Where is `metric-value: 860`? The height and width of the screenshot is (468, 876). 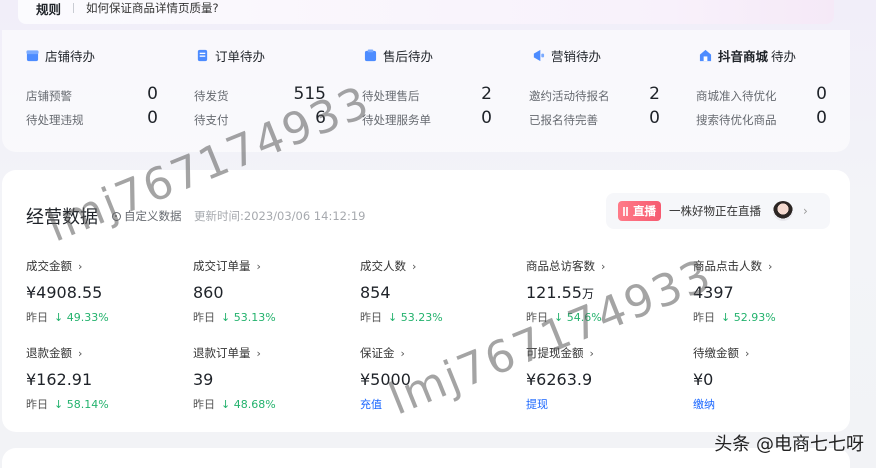
metric-value: 860 is located at coordinates (208, 292).